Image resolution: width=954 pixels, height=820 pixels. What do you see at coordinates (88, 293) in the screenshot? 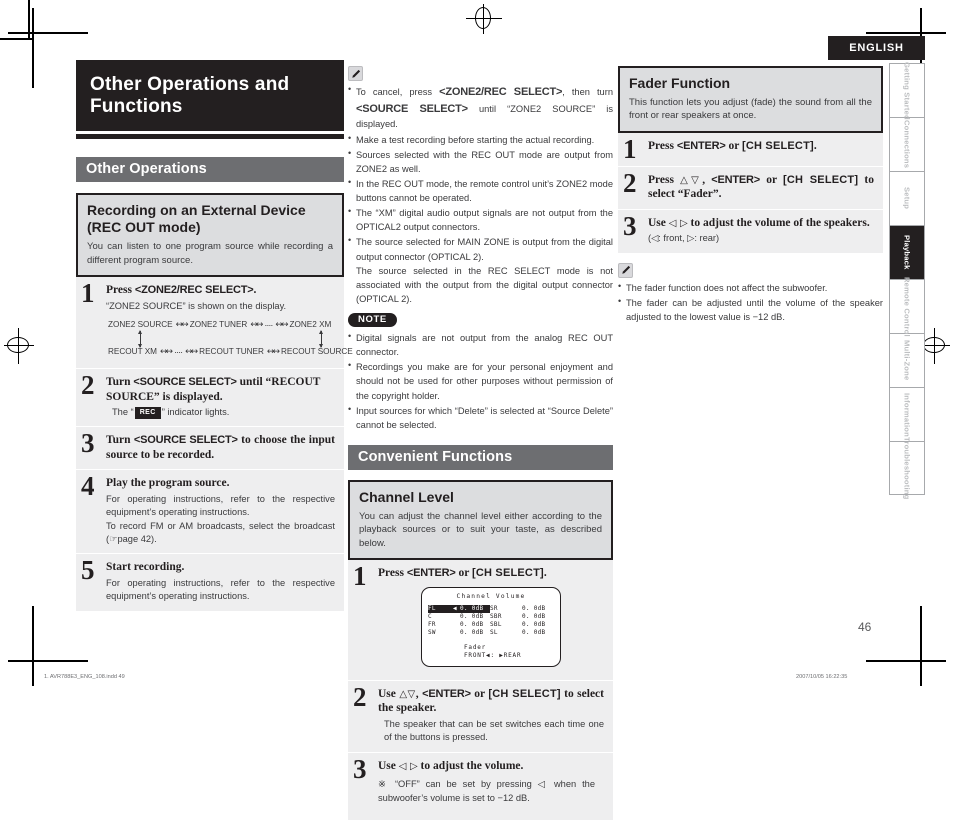
I see `step-number: 1` at bounding box center [88, 293].